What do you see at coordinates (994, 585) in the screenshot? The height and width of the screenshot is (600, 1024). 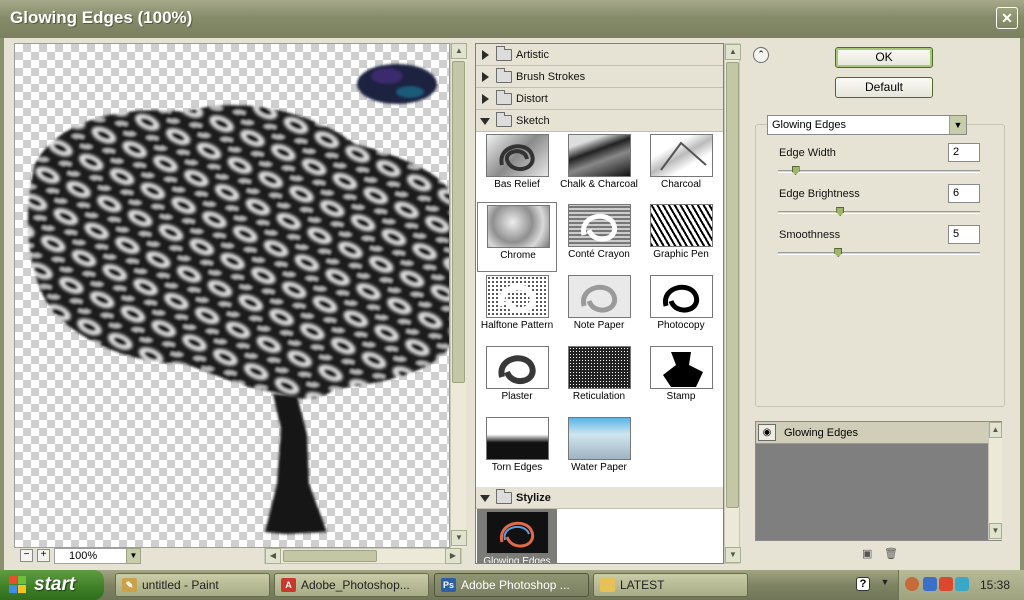 I see `clock: 15:38` at bounding box center [994, 585].